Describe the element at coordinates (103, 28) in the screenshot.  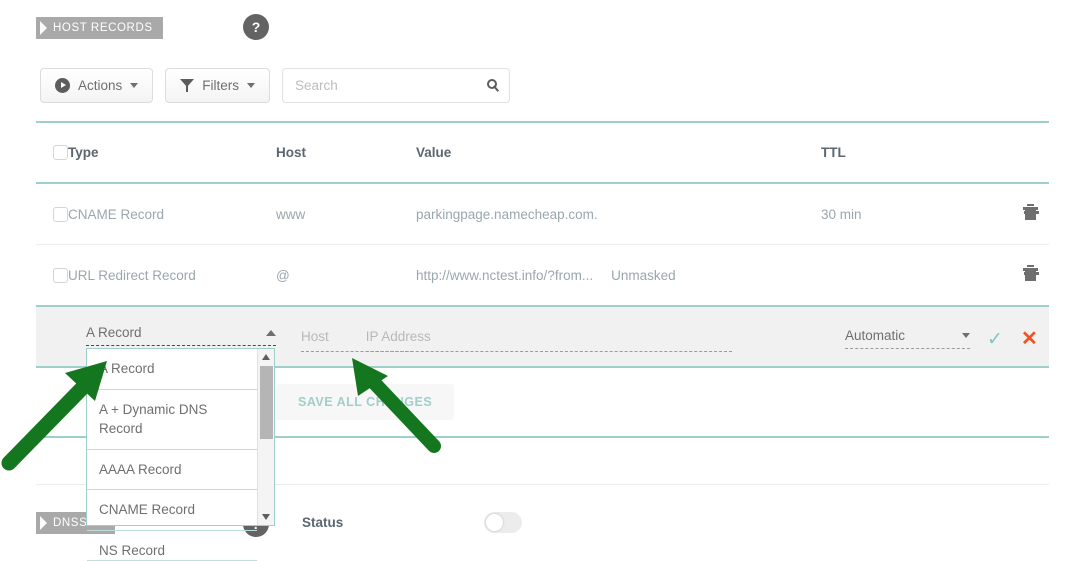
I see `host-records-label: HOST RECORDS` at that location.